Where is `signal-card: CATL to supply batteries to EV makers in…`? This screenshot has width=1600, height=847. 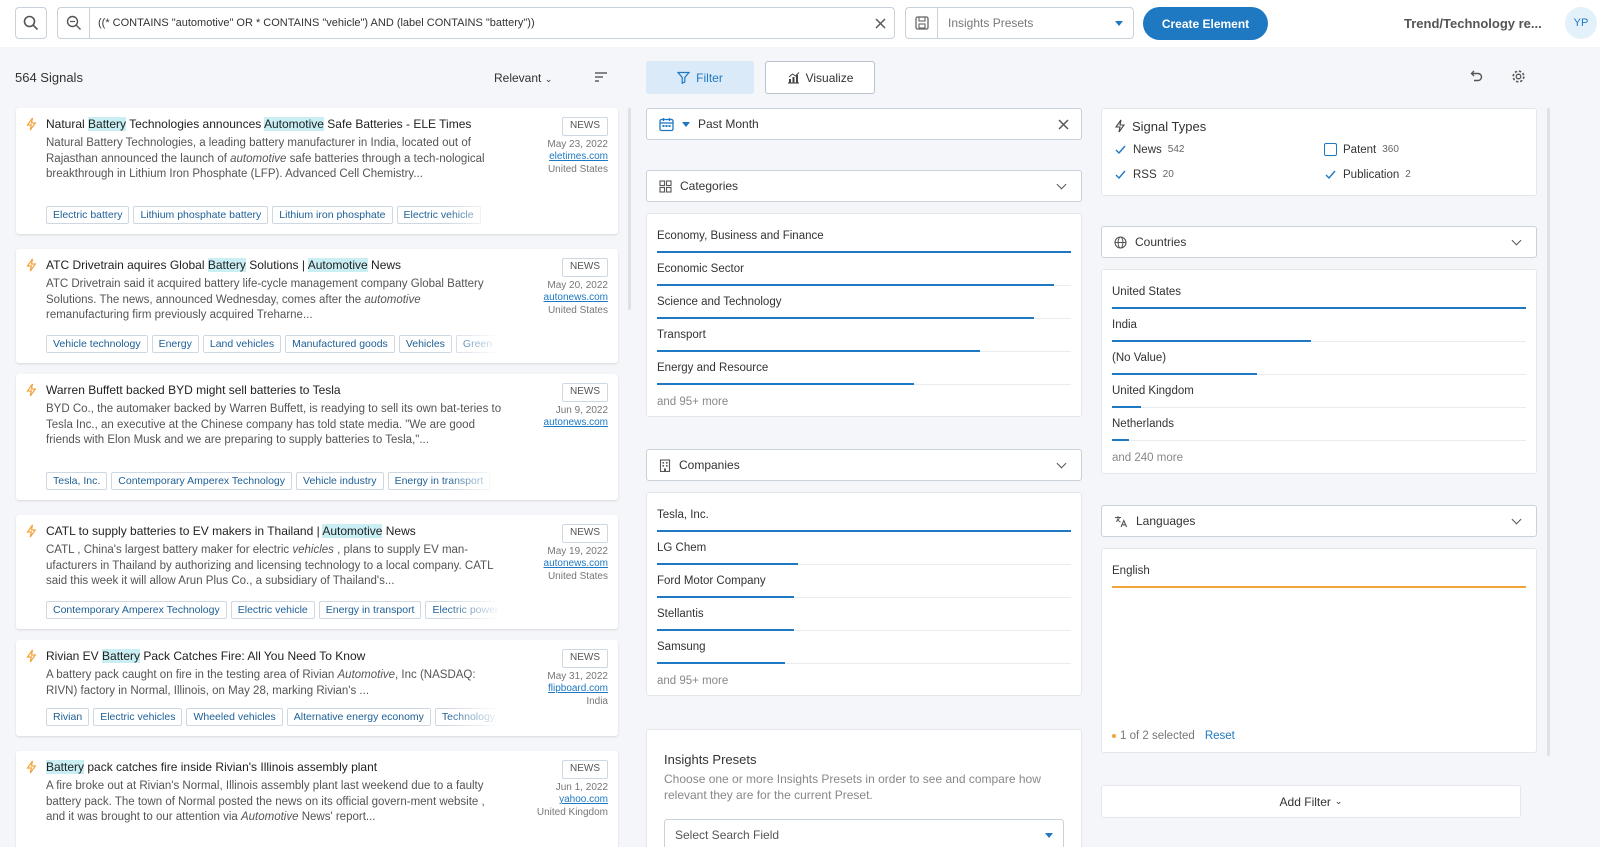 signal-card: CATL to supply batteries to EV makers in… is located at coordinates (317, 572).